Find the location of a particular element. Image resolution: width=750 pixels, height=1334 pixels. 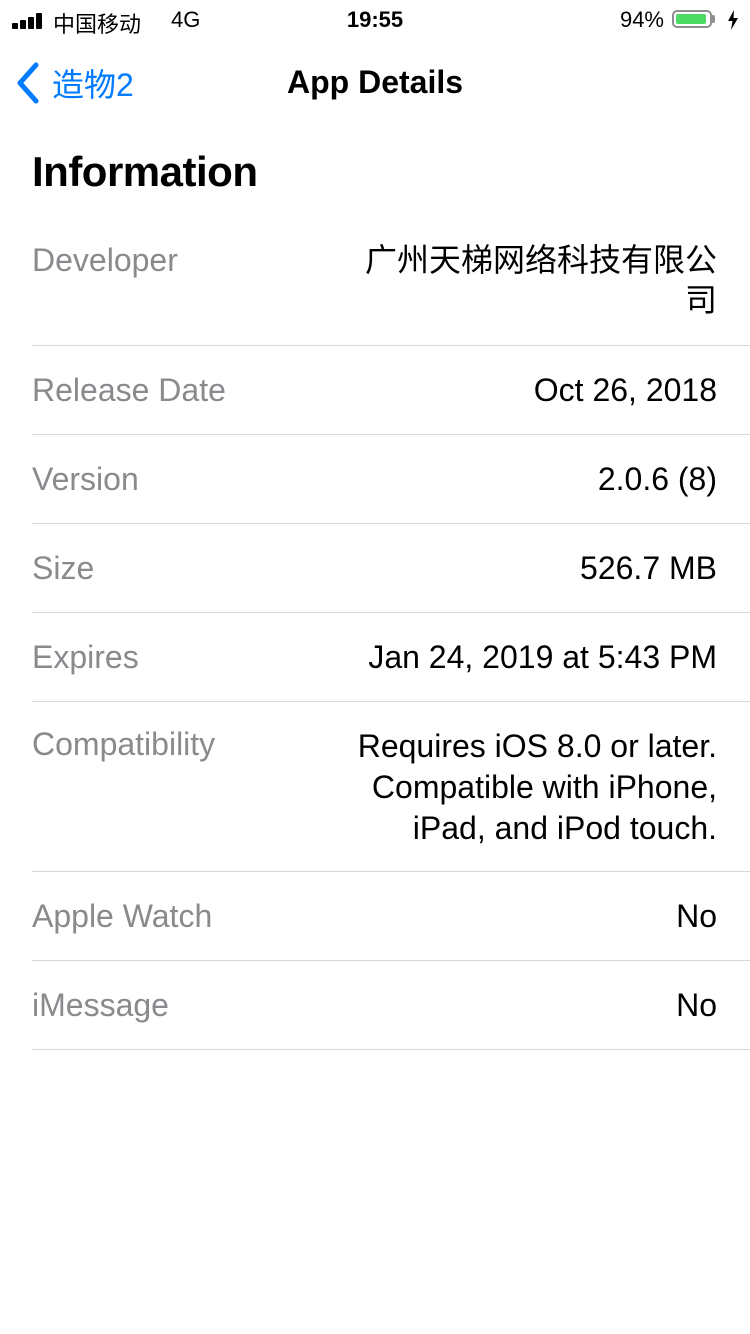

imessage-value: No is located at coordinates (696, 1005).